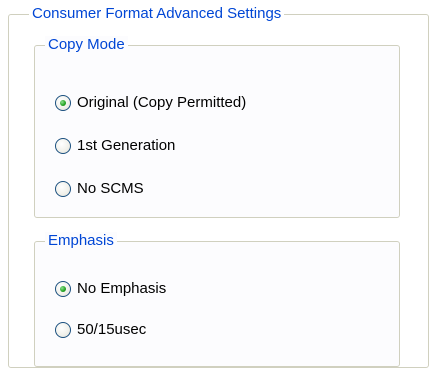 This screenshot has height=376, width=441. I want to click on group-title: Consumer Format Advanced Settings, so click(157, 14).